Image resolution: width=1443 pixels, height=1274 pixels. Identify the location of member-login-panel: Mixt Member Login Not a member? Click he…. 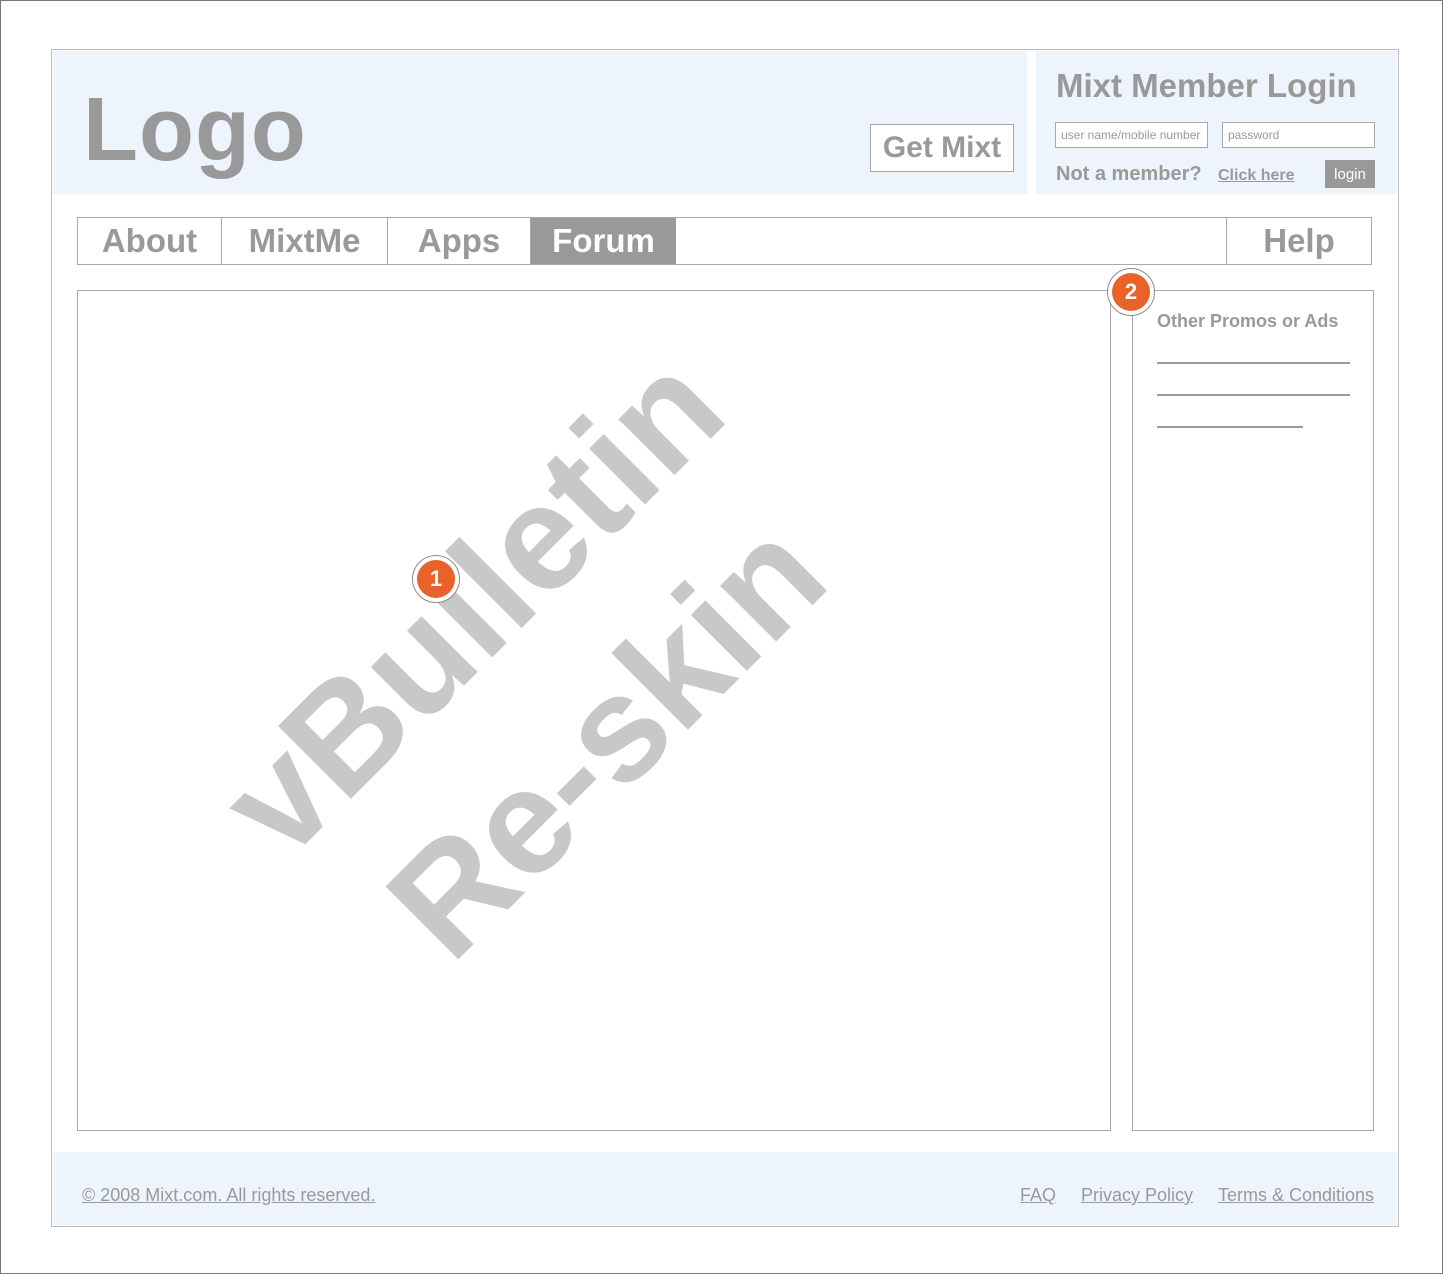
(1216, 122).